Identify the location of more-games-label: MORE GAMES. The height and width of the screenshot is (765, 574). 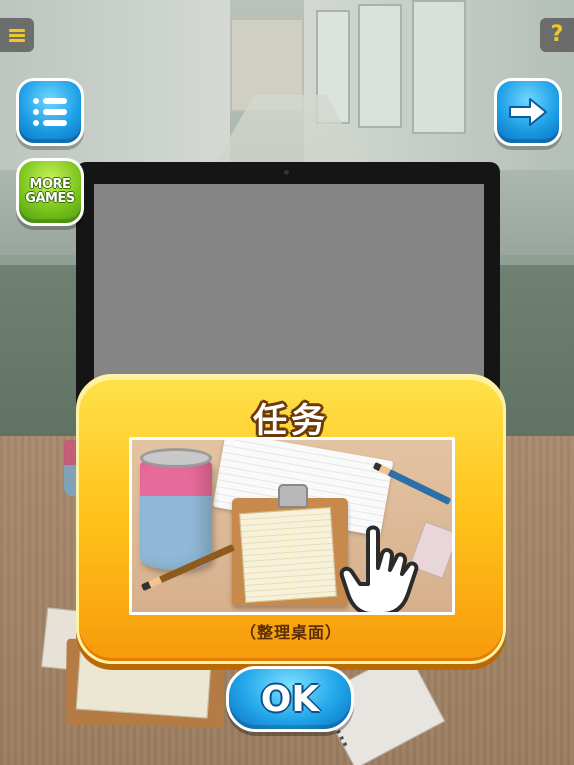
(50, 191).